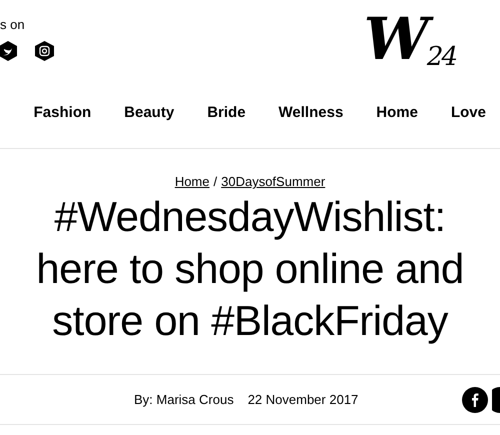 This screenshot has height=435, width=500. Describe the element at coordinates (311, 112) in the screenshot. I see `nav-link: Wellness` at that location.